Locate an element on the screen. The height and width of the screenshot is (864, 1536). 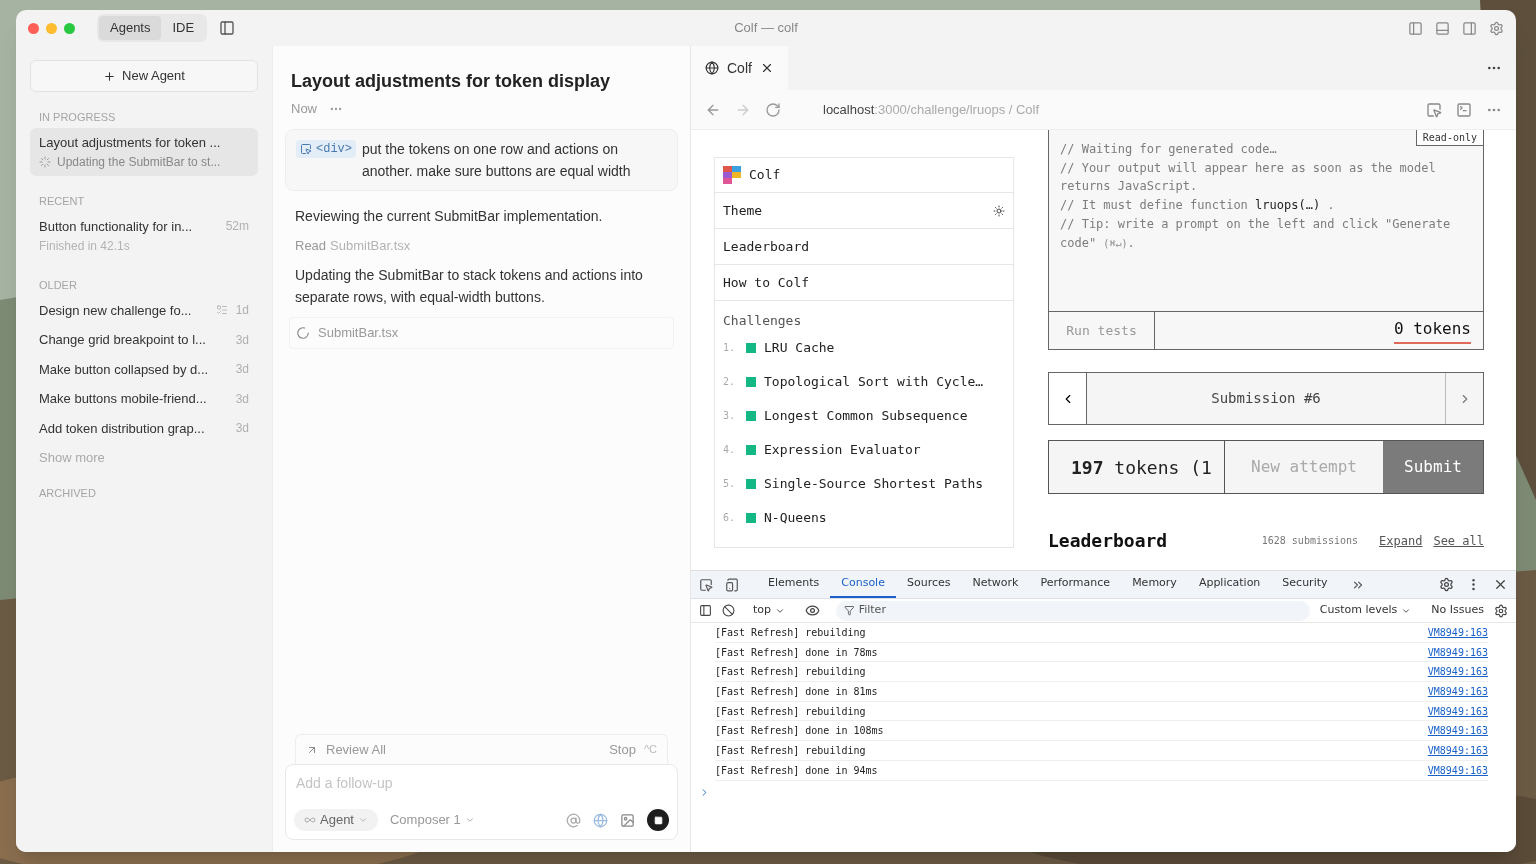
agent-item: Add token distribution grap... 3d is located at coordinates (144, 428).